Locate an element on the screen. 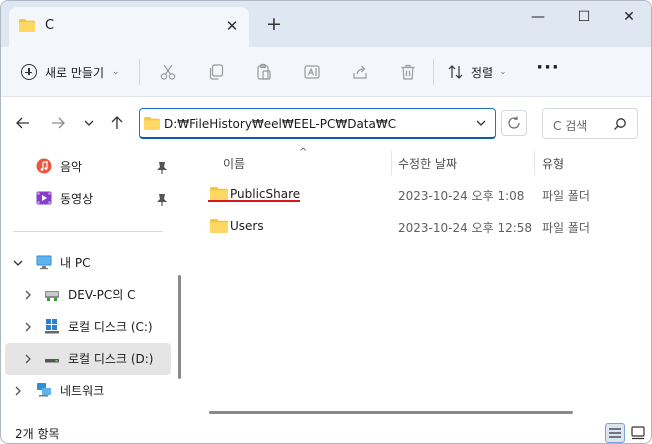 The width and height of the screenshot is (652, 444). sidebar-item-label: 로컬 디스크 (D:) is located at coordinates (111, 358).